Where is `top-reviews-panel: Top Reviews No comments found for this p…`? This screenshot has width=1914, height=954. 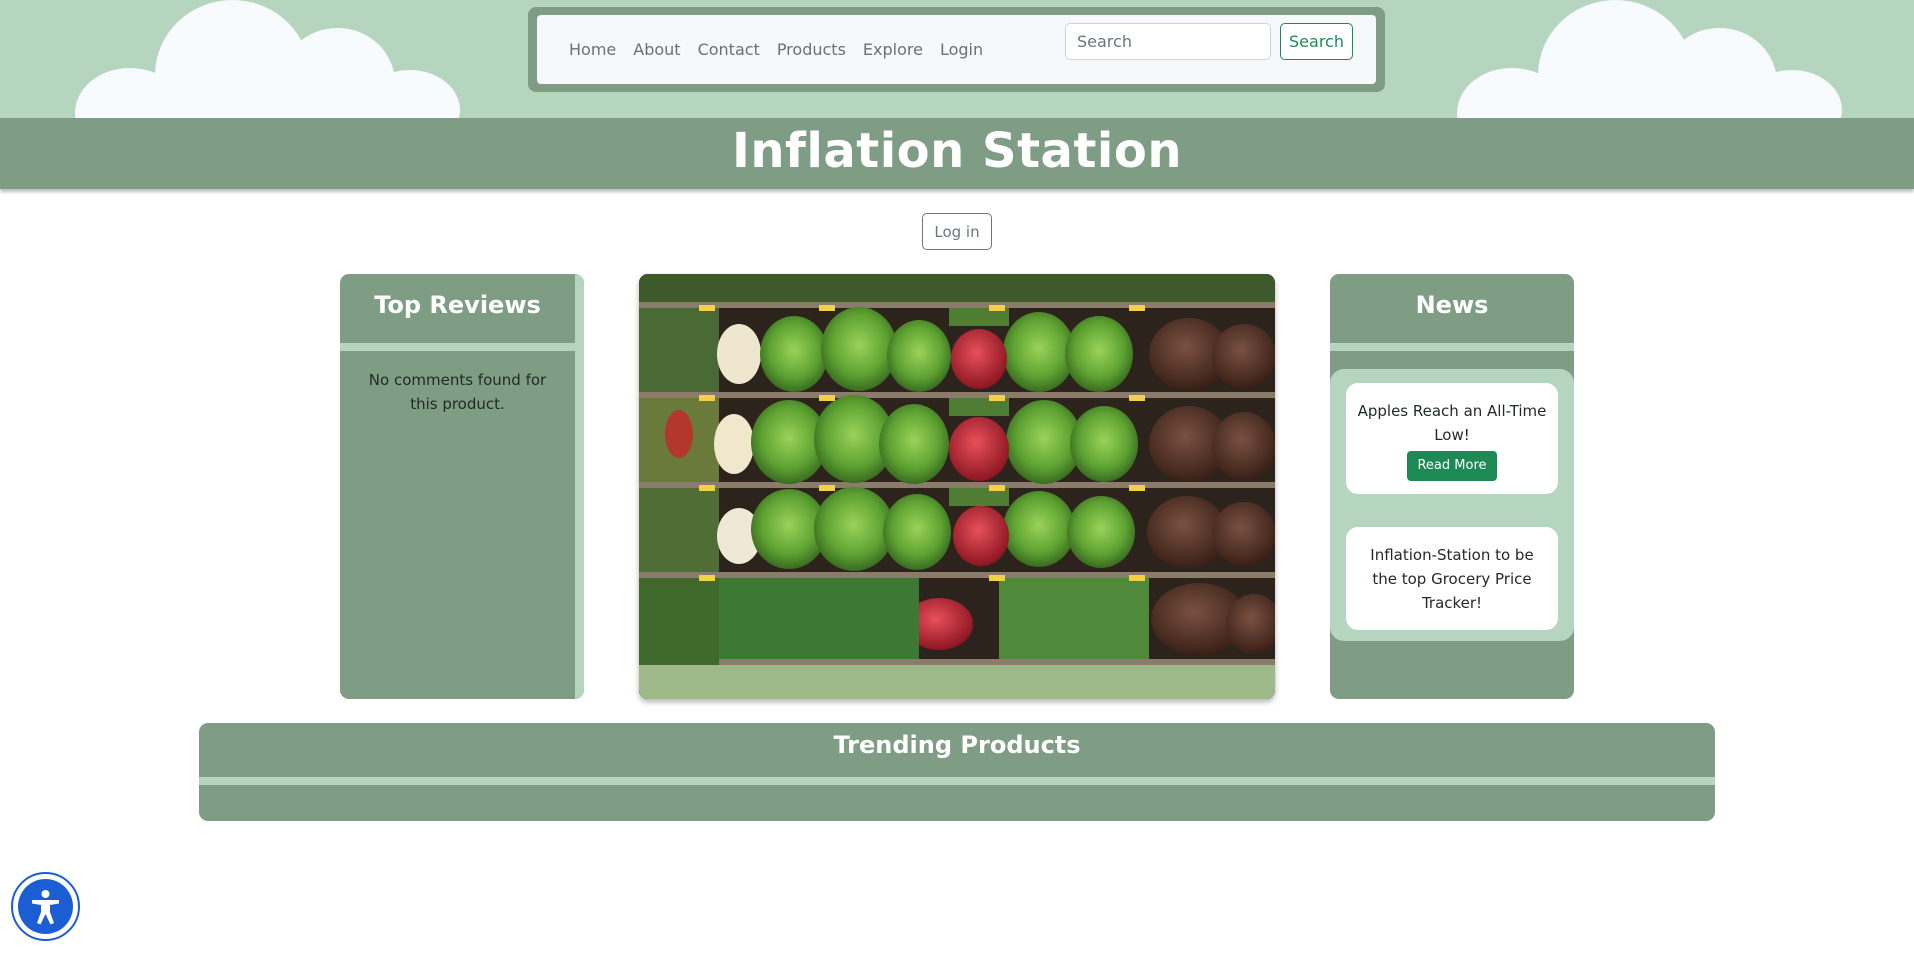
top-reviews-panel: Top Reviews No comments found for this p… is located at coordinates (462, 486).